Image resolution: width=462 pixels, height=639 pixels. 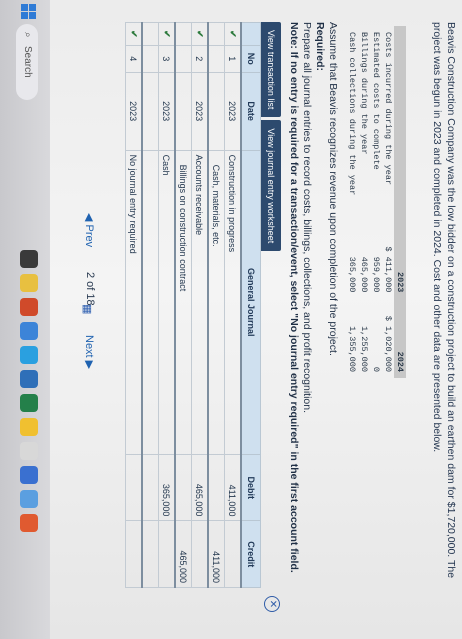 I want to click on data-label: Cash collections during the year, so click(x=352, y=114).